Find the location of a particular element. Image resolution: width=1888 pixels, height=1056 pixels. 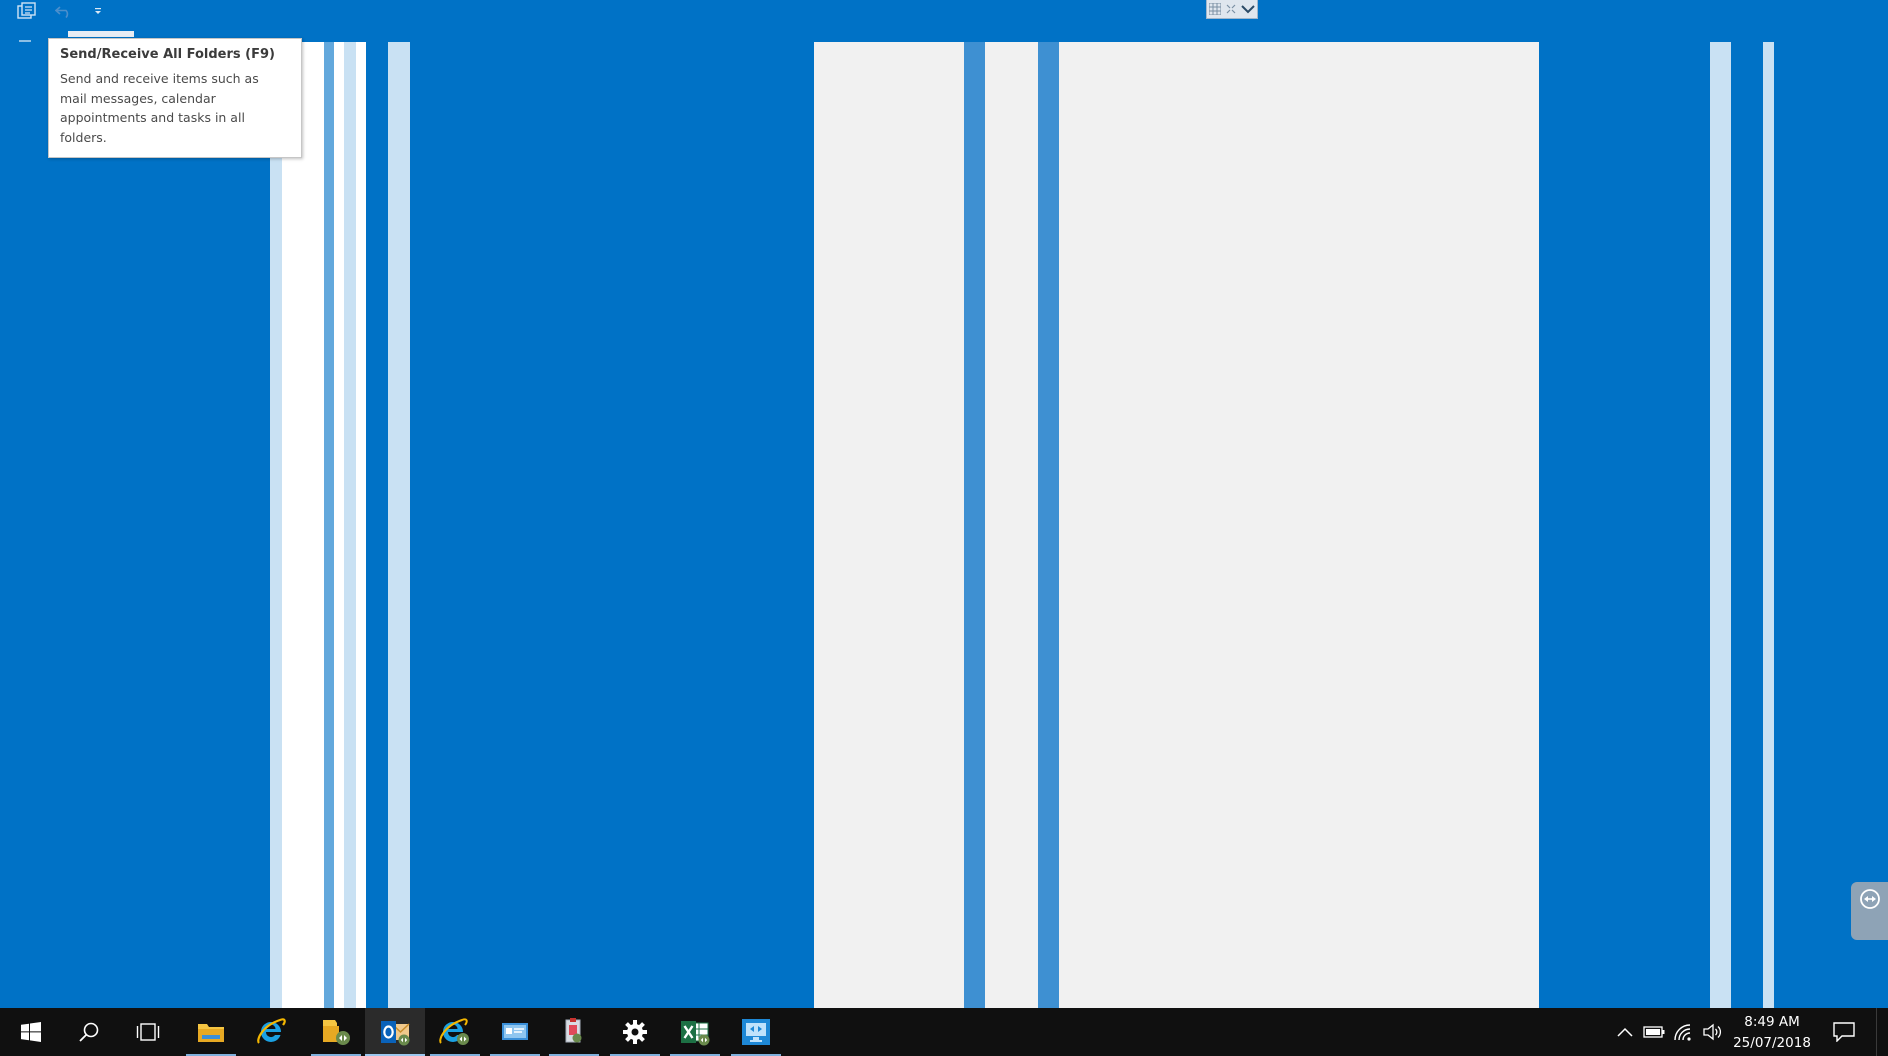

show-hidden-icons-button is located at coordinates (1625, 1032).